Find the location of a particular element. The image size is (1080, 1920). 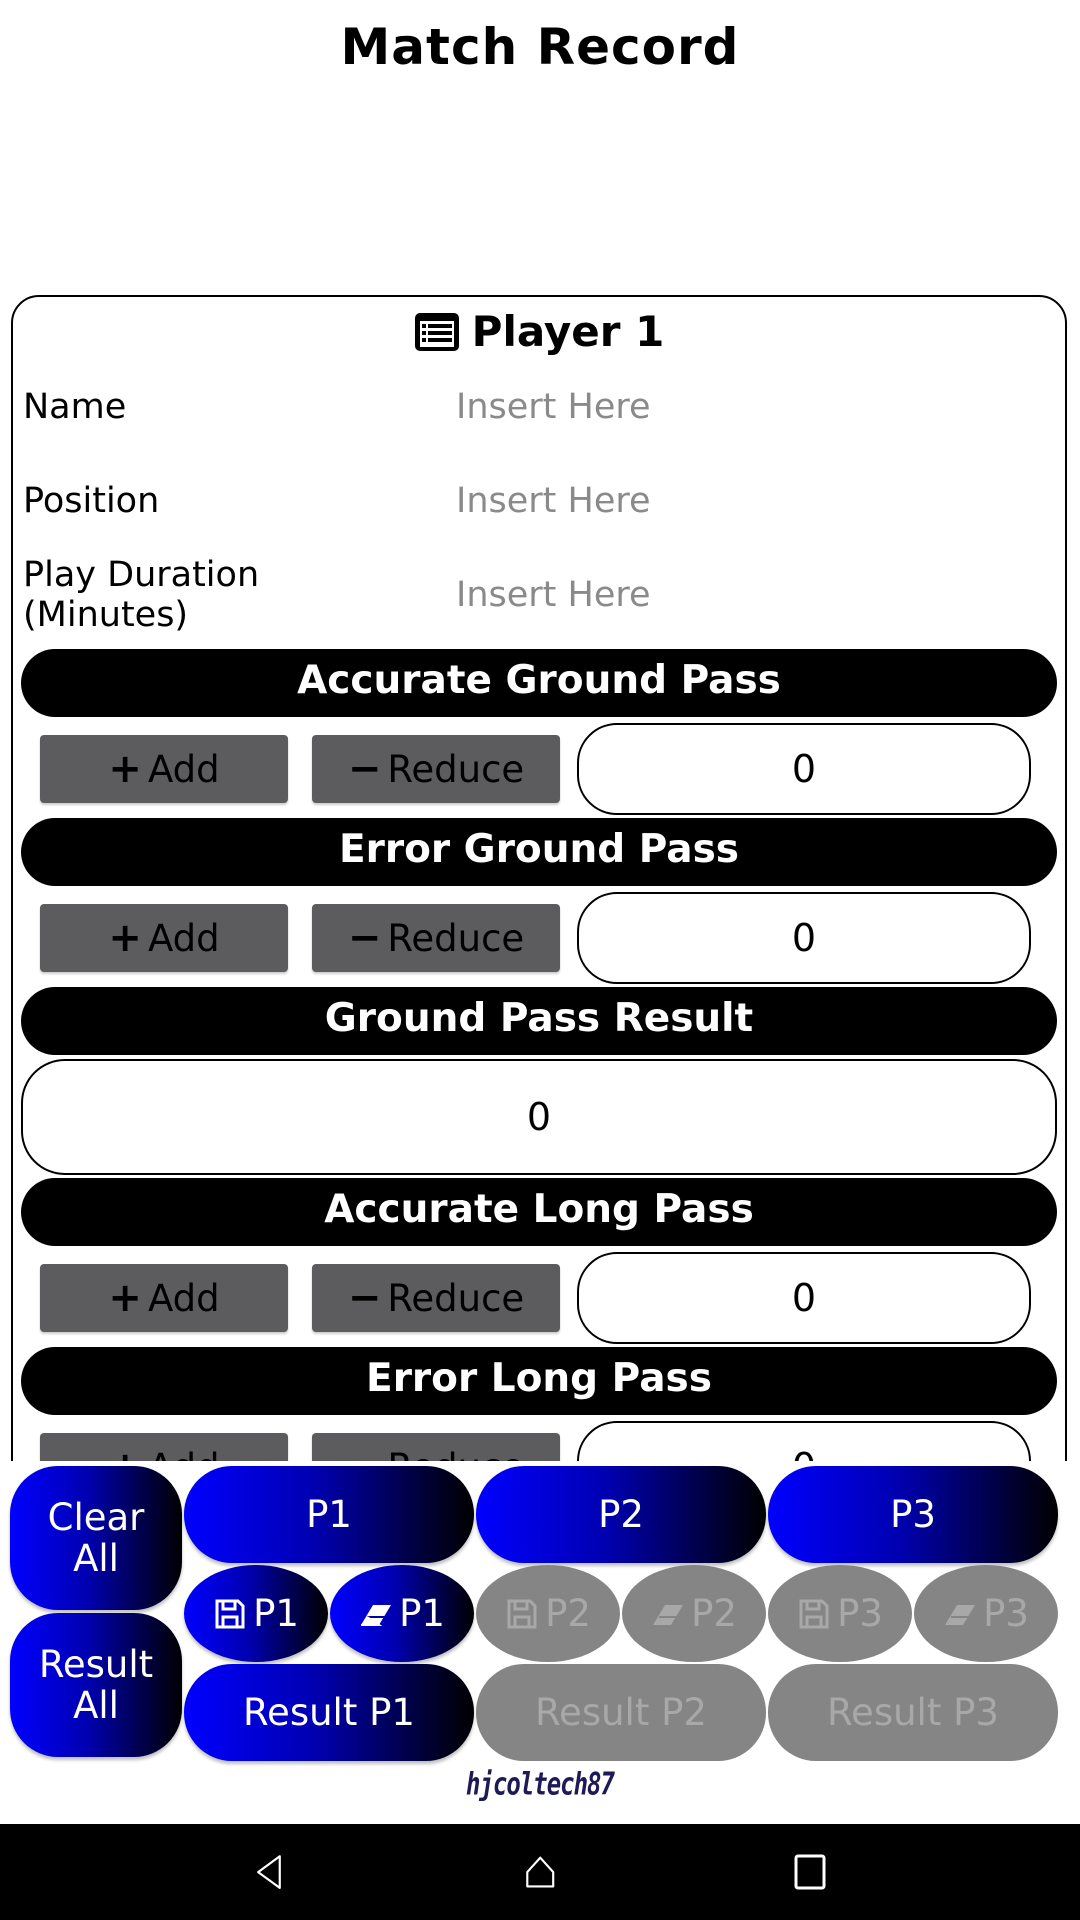

result-all-button: Result All is located at coordinates (96, 1685).